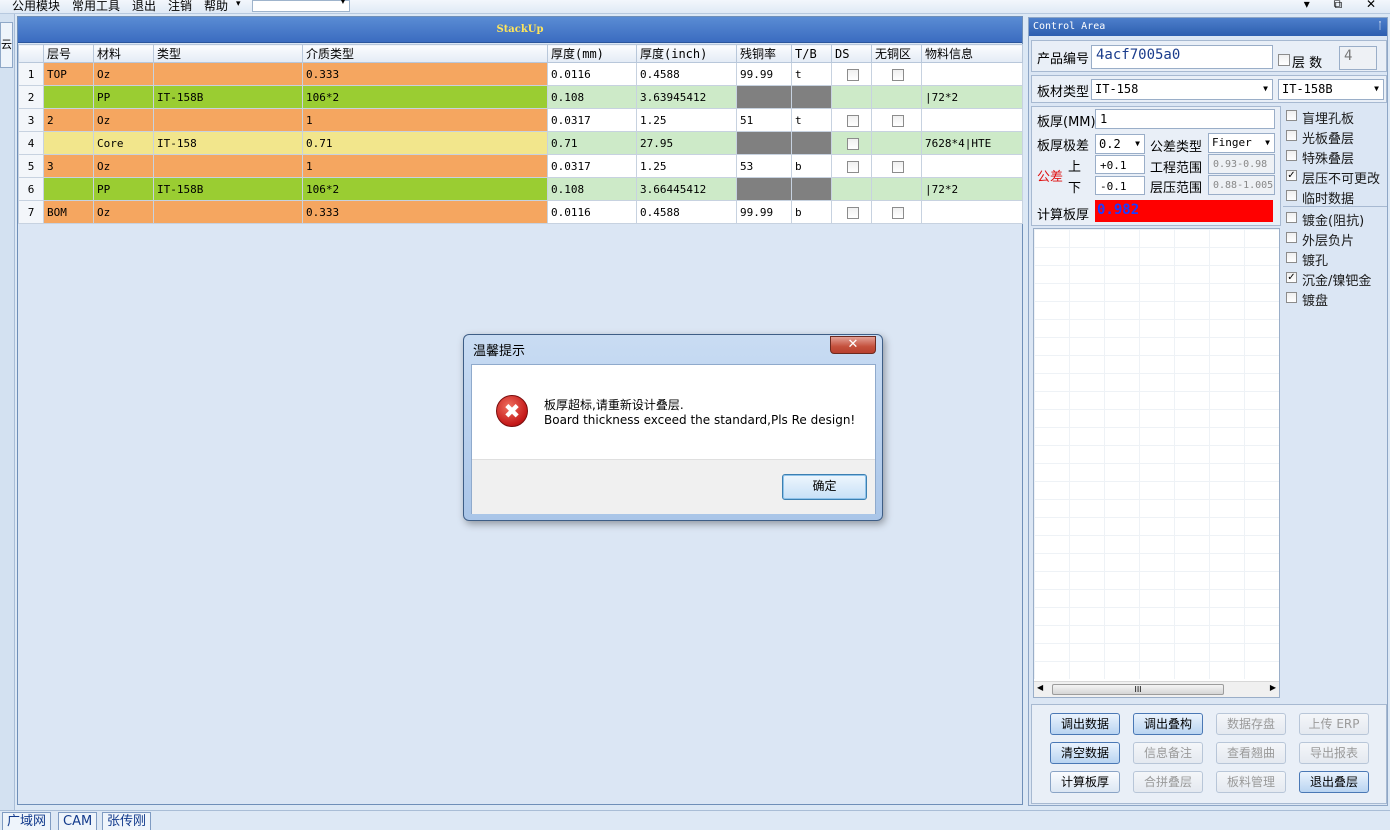 The image size is (1390, 830). What do you see at coordinates (228, 143) in the screenshot?
I see `type-cell: IT-158` at bounding box center [228, 143].